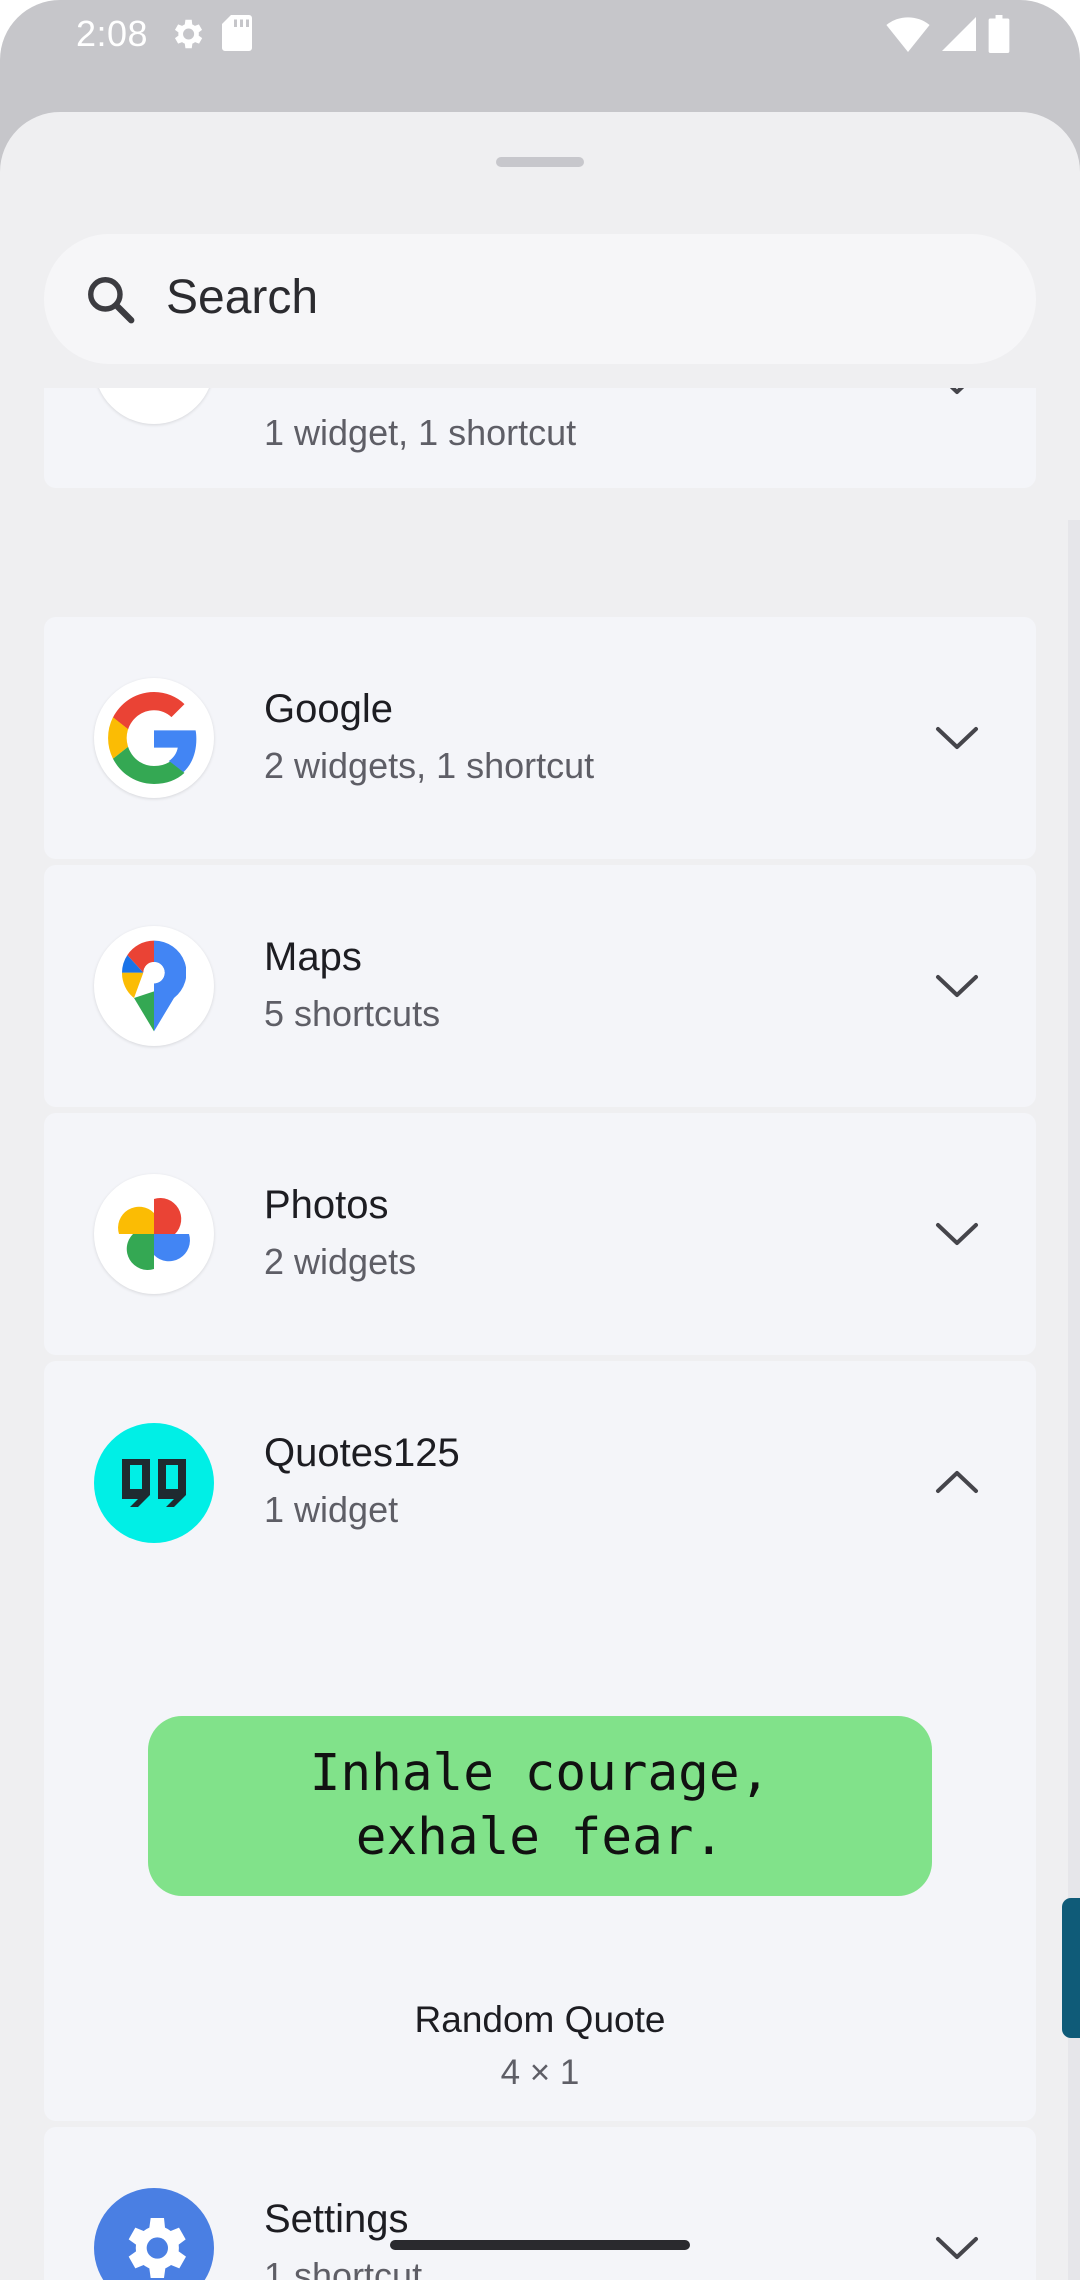  What do you see at coordinates (111, 300) in the screenshot?
I see `search-icon` at bounding box center [111, 300].